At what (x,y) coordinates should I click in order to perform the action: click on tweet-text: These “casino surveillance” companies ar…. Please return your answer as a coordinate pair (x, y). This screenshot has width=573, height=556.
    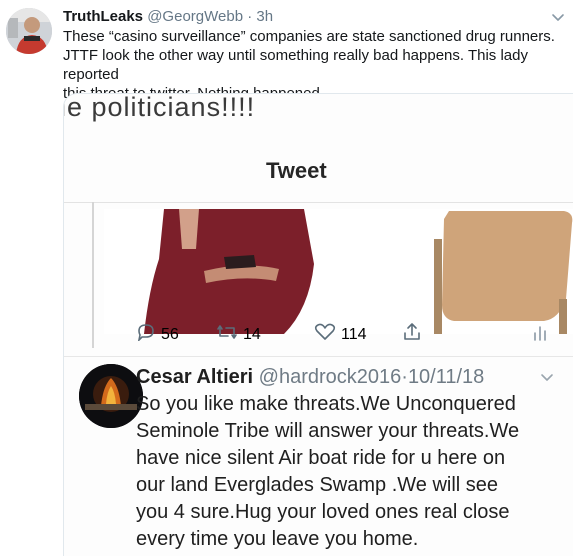
    Looking at the image, I should click on (313, 65).